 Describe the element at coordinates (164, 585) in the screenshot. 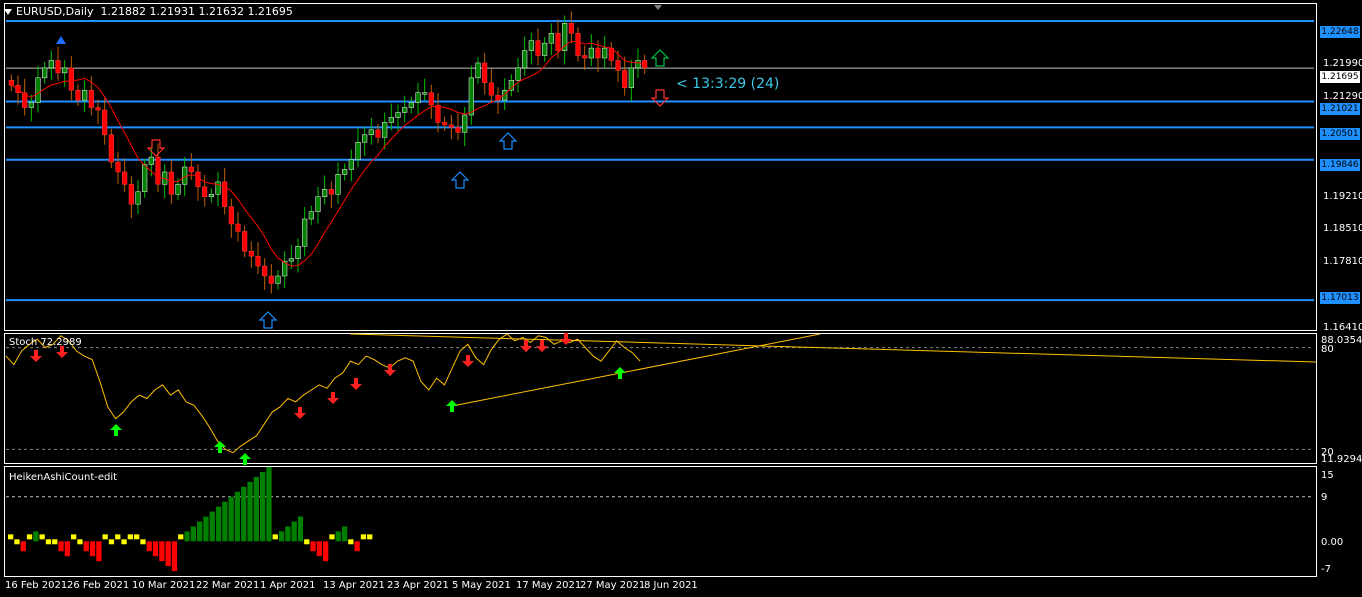

I see `date-tick: 10 Mar 2021` at that location.